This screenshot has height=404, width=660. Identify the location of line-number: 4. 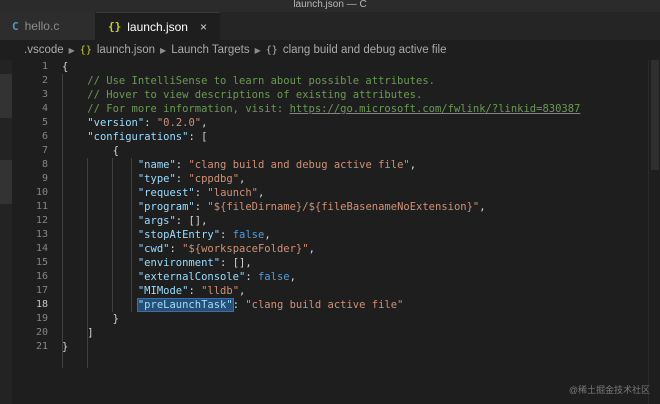
(44, 108).